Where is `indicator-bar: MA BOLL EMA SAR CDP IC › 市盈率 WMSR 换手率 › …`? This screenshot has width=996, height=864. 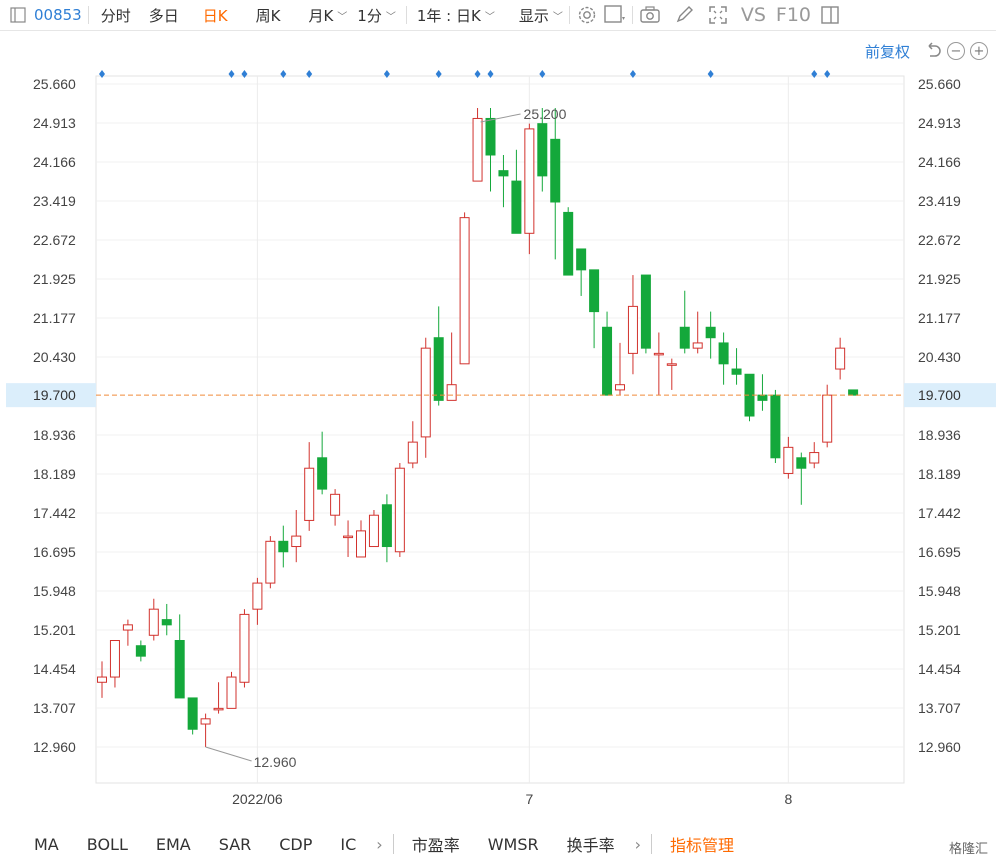 indicator-bar: MA BOLL EMA SAR CDP IC › 市盈率 WMSR 换手率 › … is located at coordinates (498, 844).